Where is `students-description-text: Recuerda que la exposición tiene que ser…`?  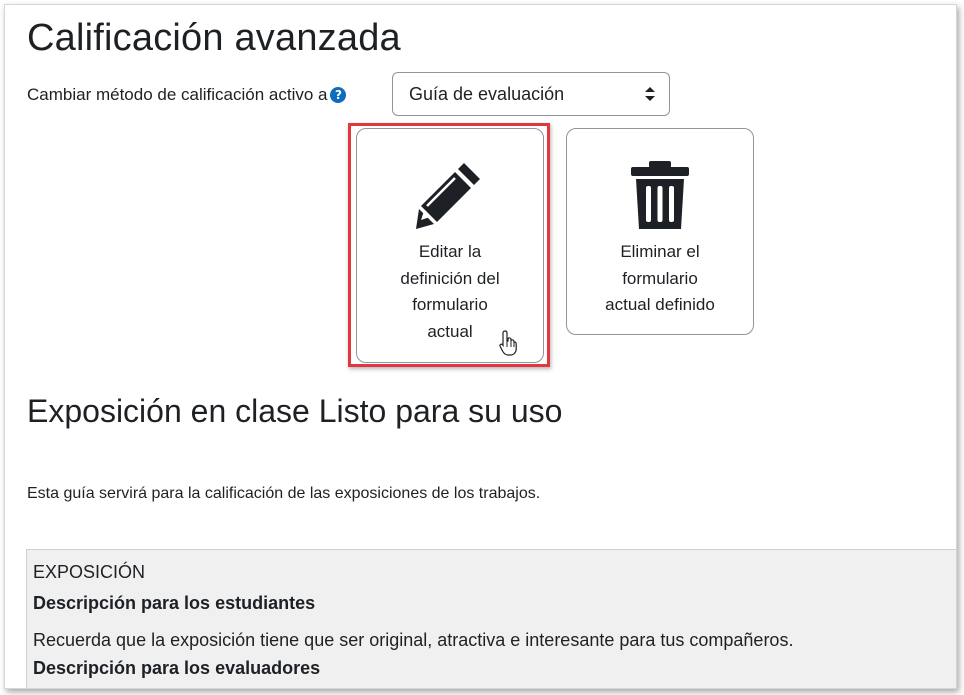
students-description-text: Recuerda que la exposición tiene que ser… is located at coordinates (413, 640).